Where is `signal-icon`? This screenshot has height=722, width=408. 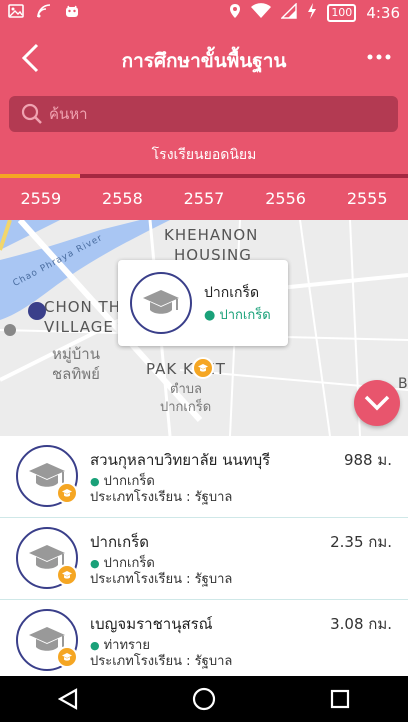
signal-icon is located at coordinates (289, 12).